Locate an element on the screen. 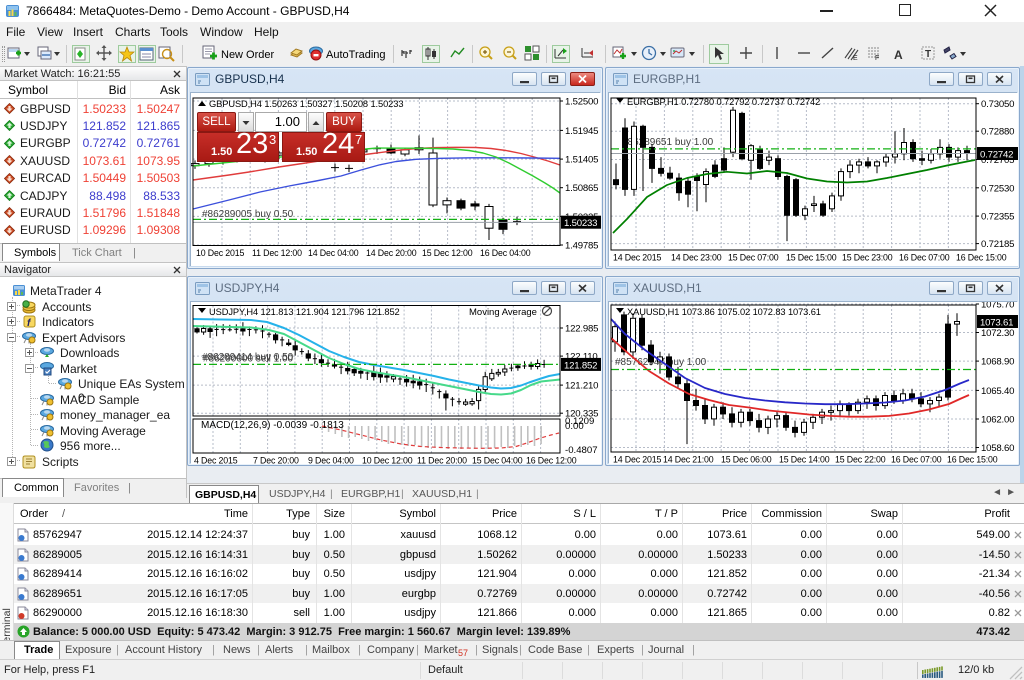 The image size is (1024, 680). svg-text: 1072.30 is located at coordinates (997, 333).